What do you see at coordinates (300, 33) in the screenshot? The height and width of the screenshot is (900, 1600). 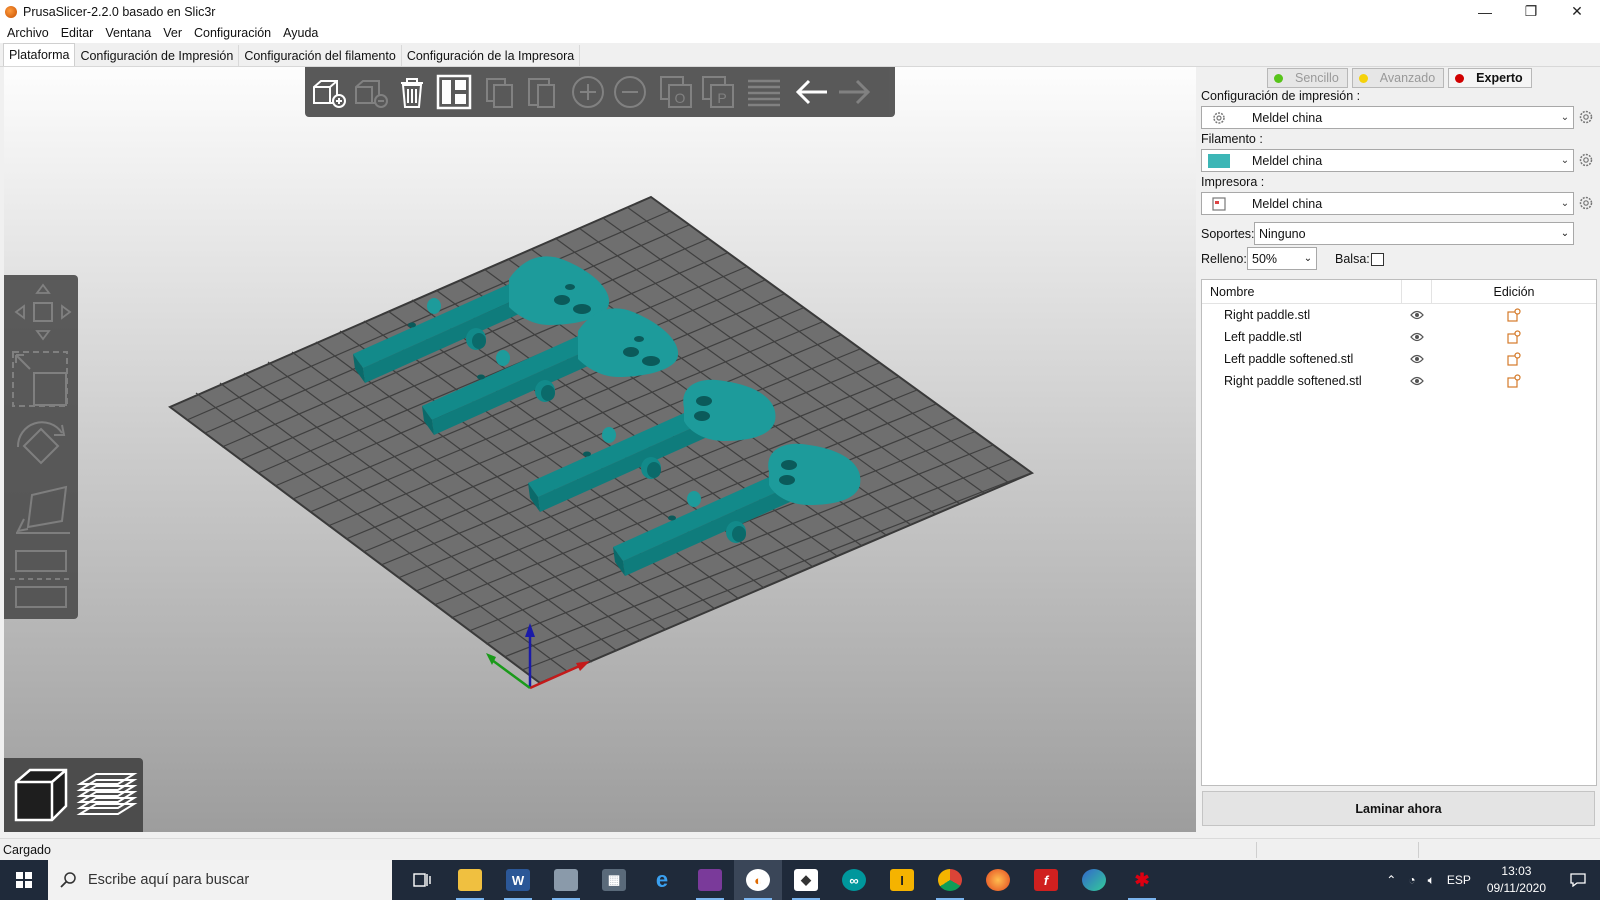 I see `menu-ayuda: Ayuda` at bounding box center [300, 33].